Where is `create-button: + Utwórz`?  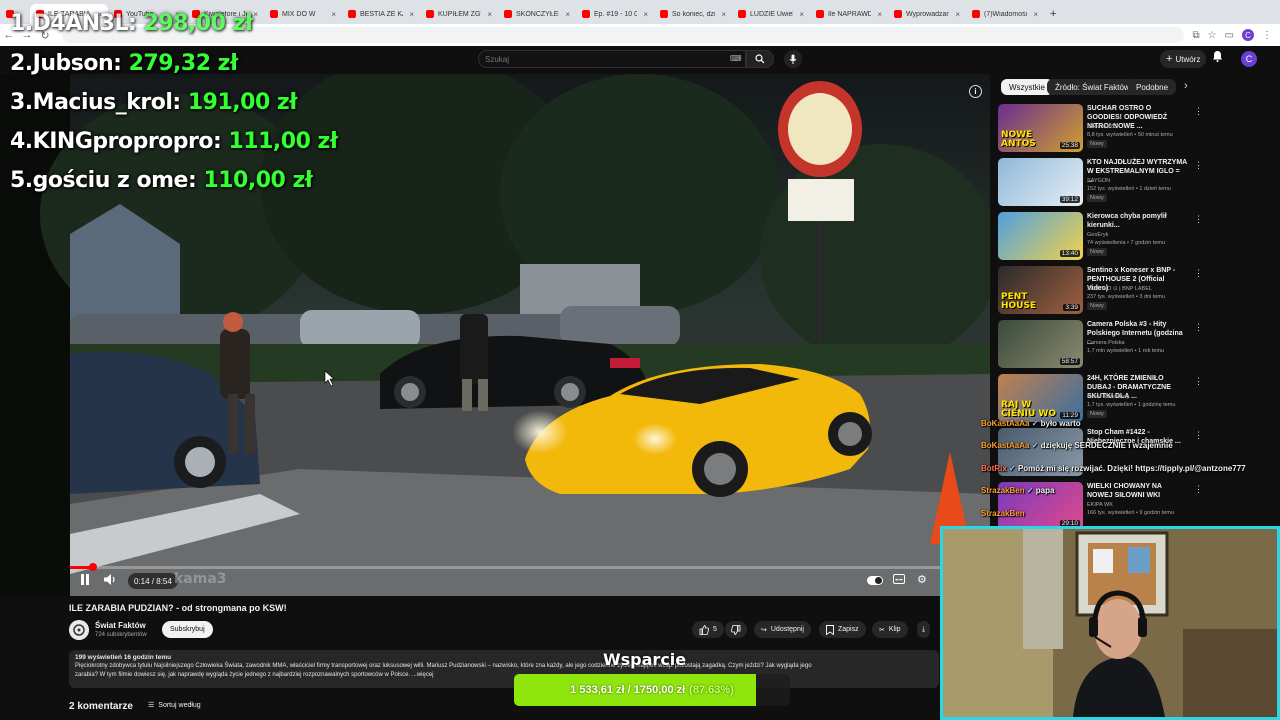 create-button: + Utwórz is located at coordinates (1183, 59).